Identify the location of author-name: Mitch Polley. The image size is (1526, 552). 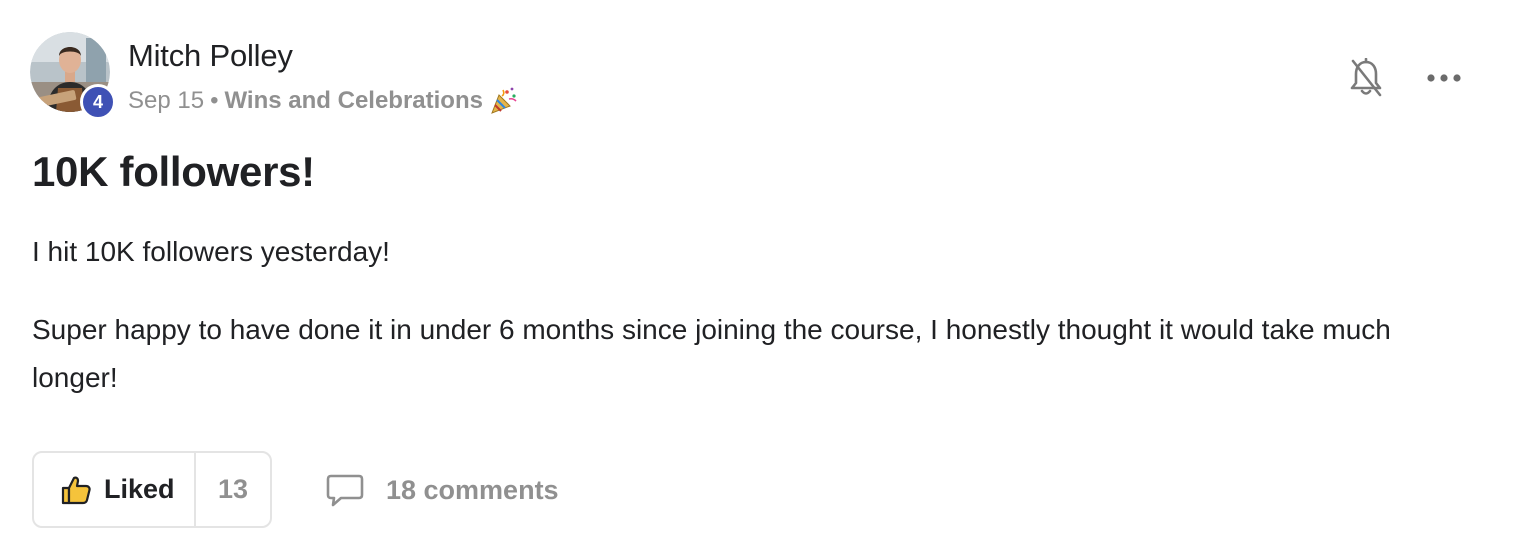
(210, 56).